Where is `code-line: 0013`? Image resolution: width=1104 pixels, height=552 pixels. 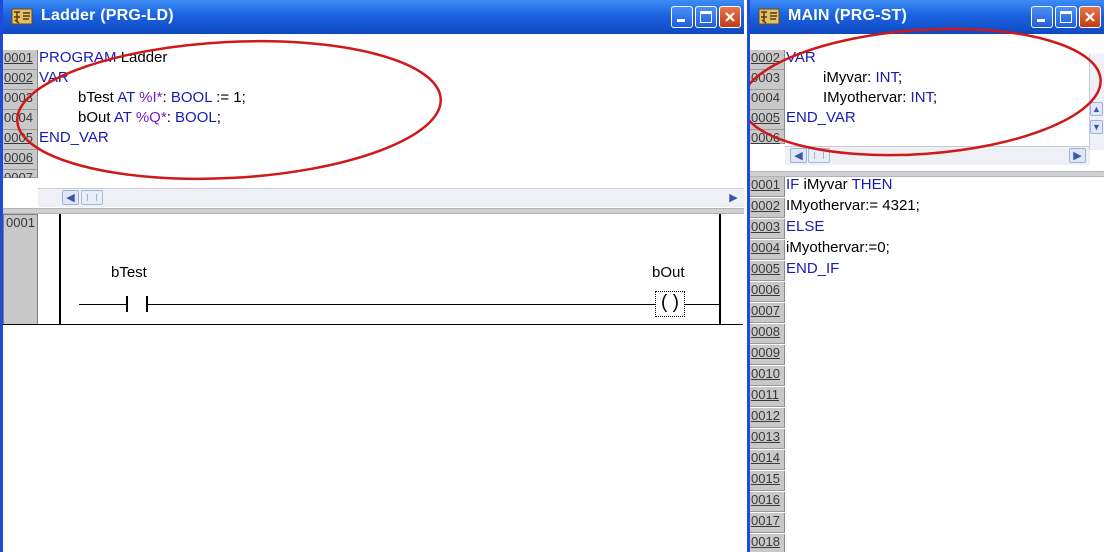 code-line: 0013 is located at coordinates (767, 439).